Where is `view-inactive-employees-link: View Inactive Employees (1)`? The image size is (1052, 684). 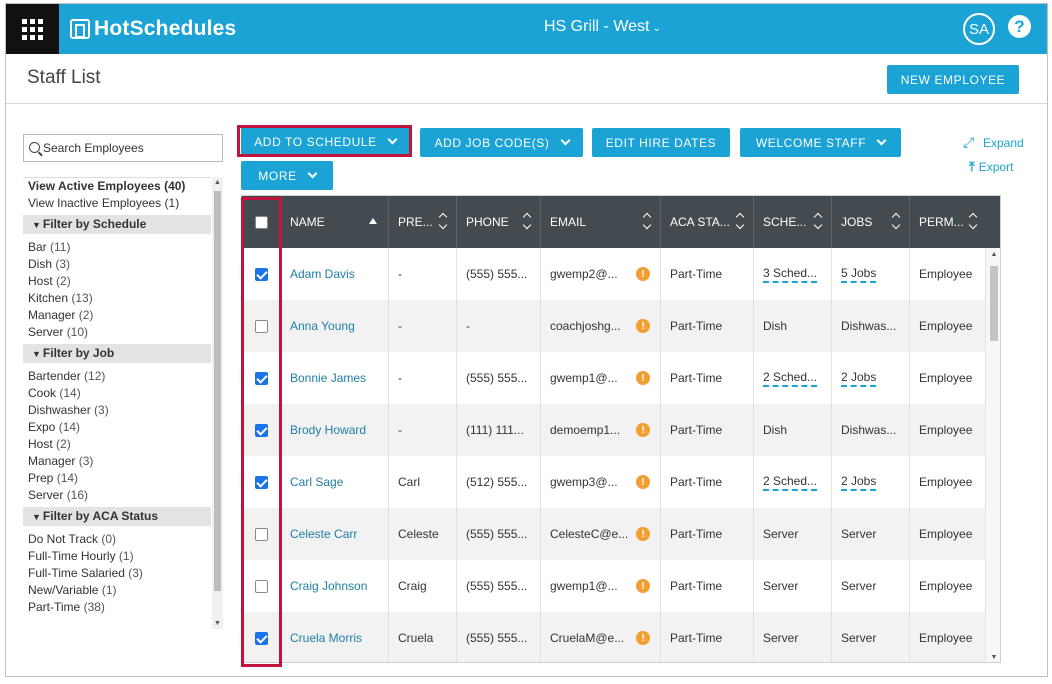
view-inactive-employees-link: View Inactive Employees (1) is located at coordinates (117, 203).